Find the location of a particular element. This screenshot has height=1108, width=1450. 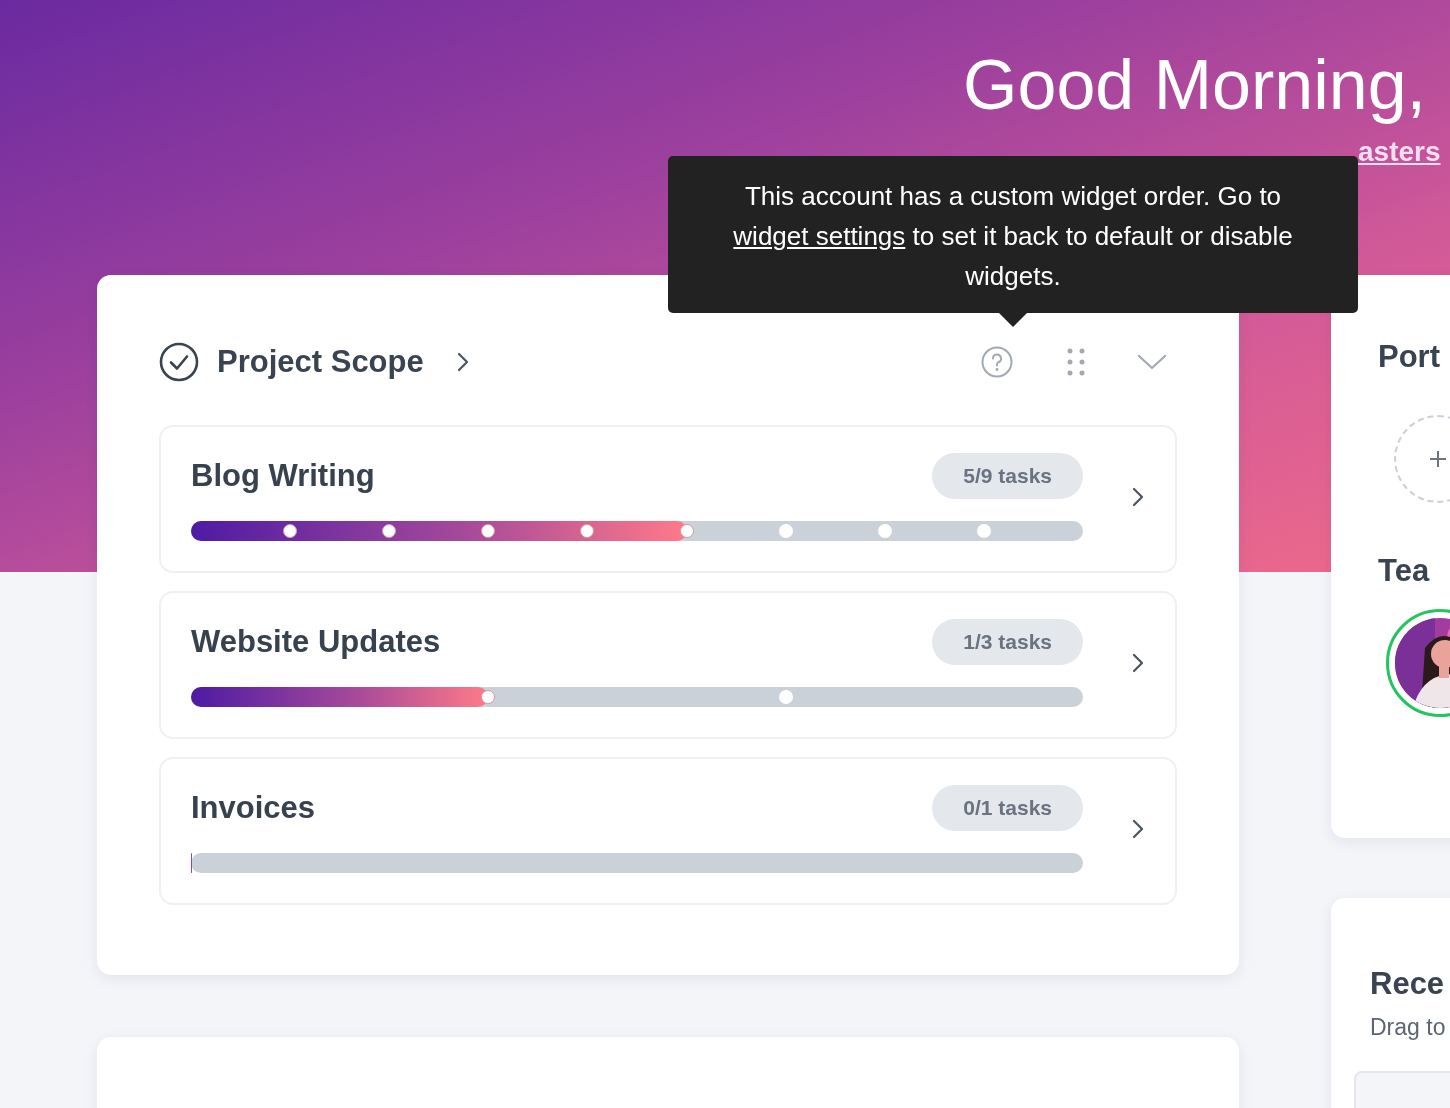

widget-title: Project Scope is located at coordinates (320, 362).